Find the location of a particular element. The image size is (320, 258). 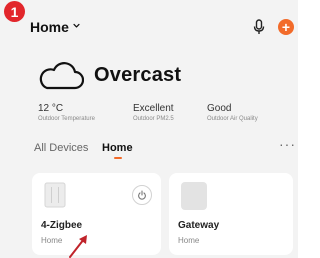

microphone-button is located at coordinates (259, 27).